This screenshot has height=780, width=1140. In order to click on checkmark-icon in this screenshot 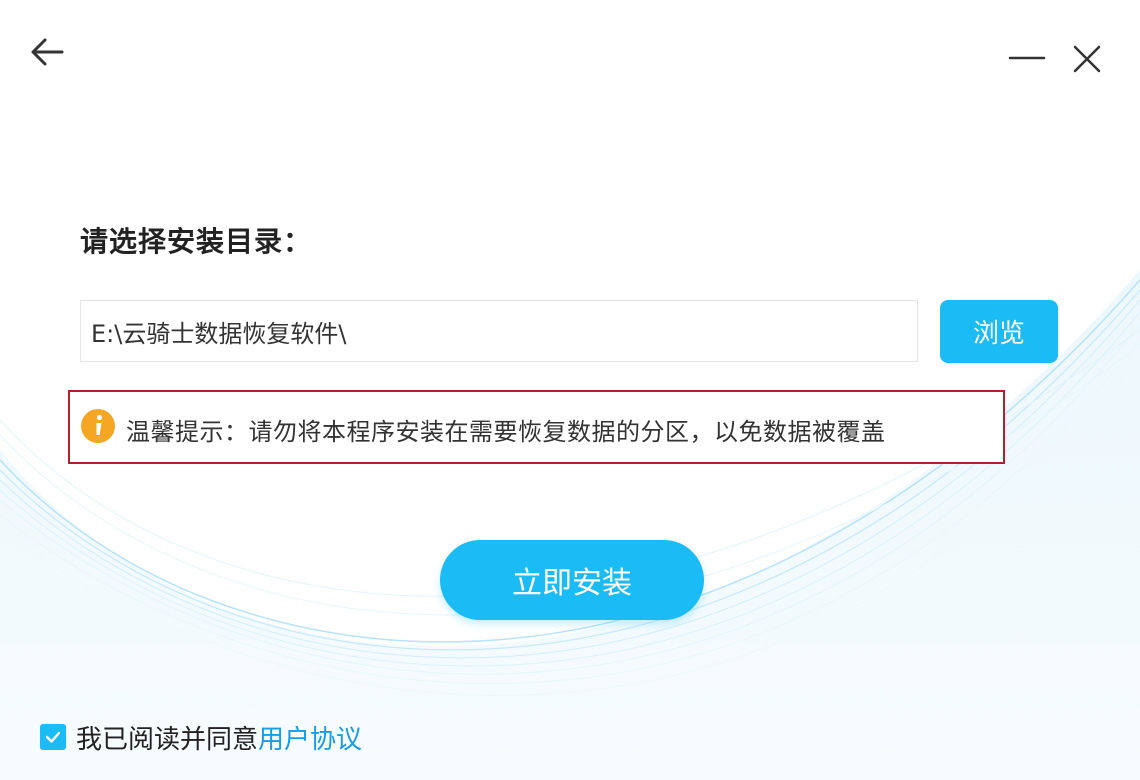, I will do `click(53, 737)`.